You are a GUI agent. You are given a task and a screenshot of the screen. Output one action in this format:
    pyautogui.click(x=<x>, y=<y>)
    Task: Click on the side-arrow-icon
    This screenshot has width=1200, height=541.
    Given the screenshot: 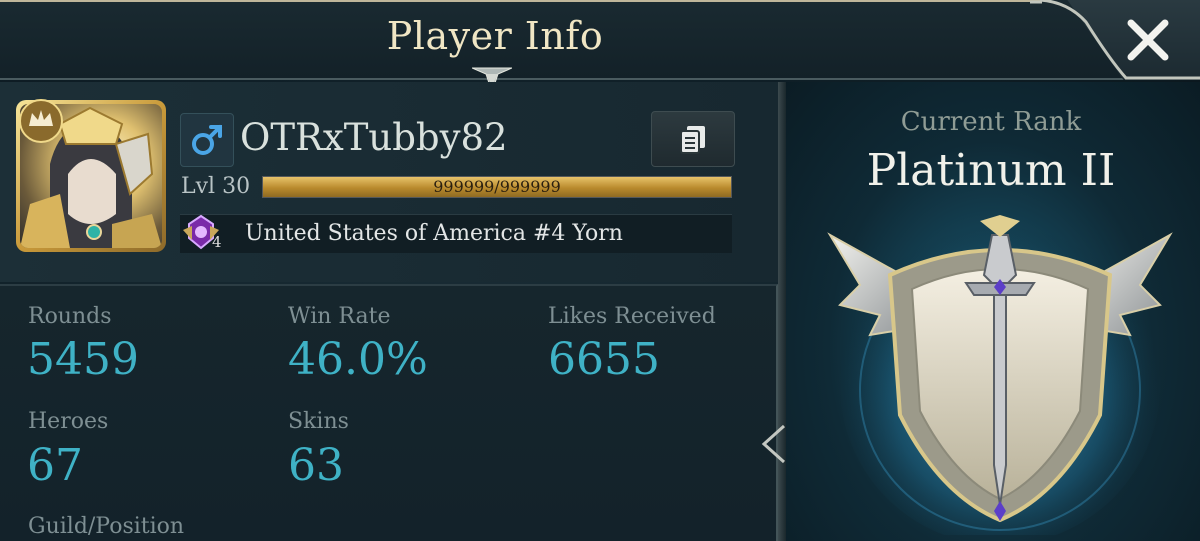 What is the action you would take?
    pyautogui.click(x=773, y=444)
    